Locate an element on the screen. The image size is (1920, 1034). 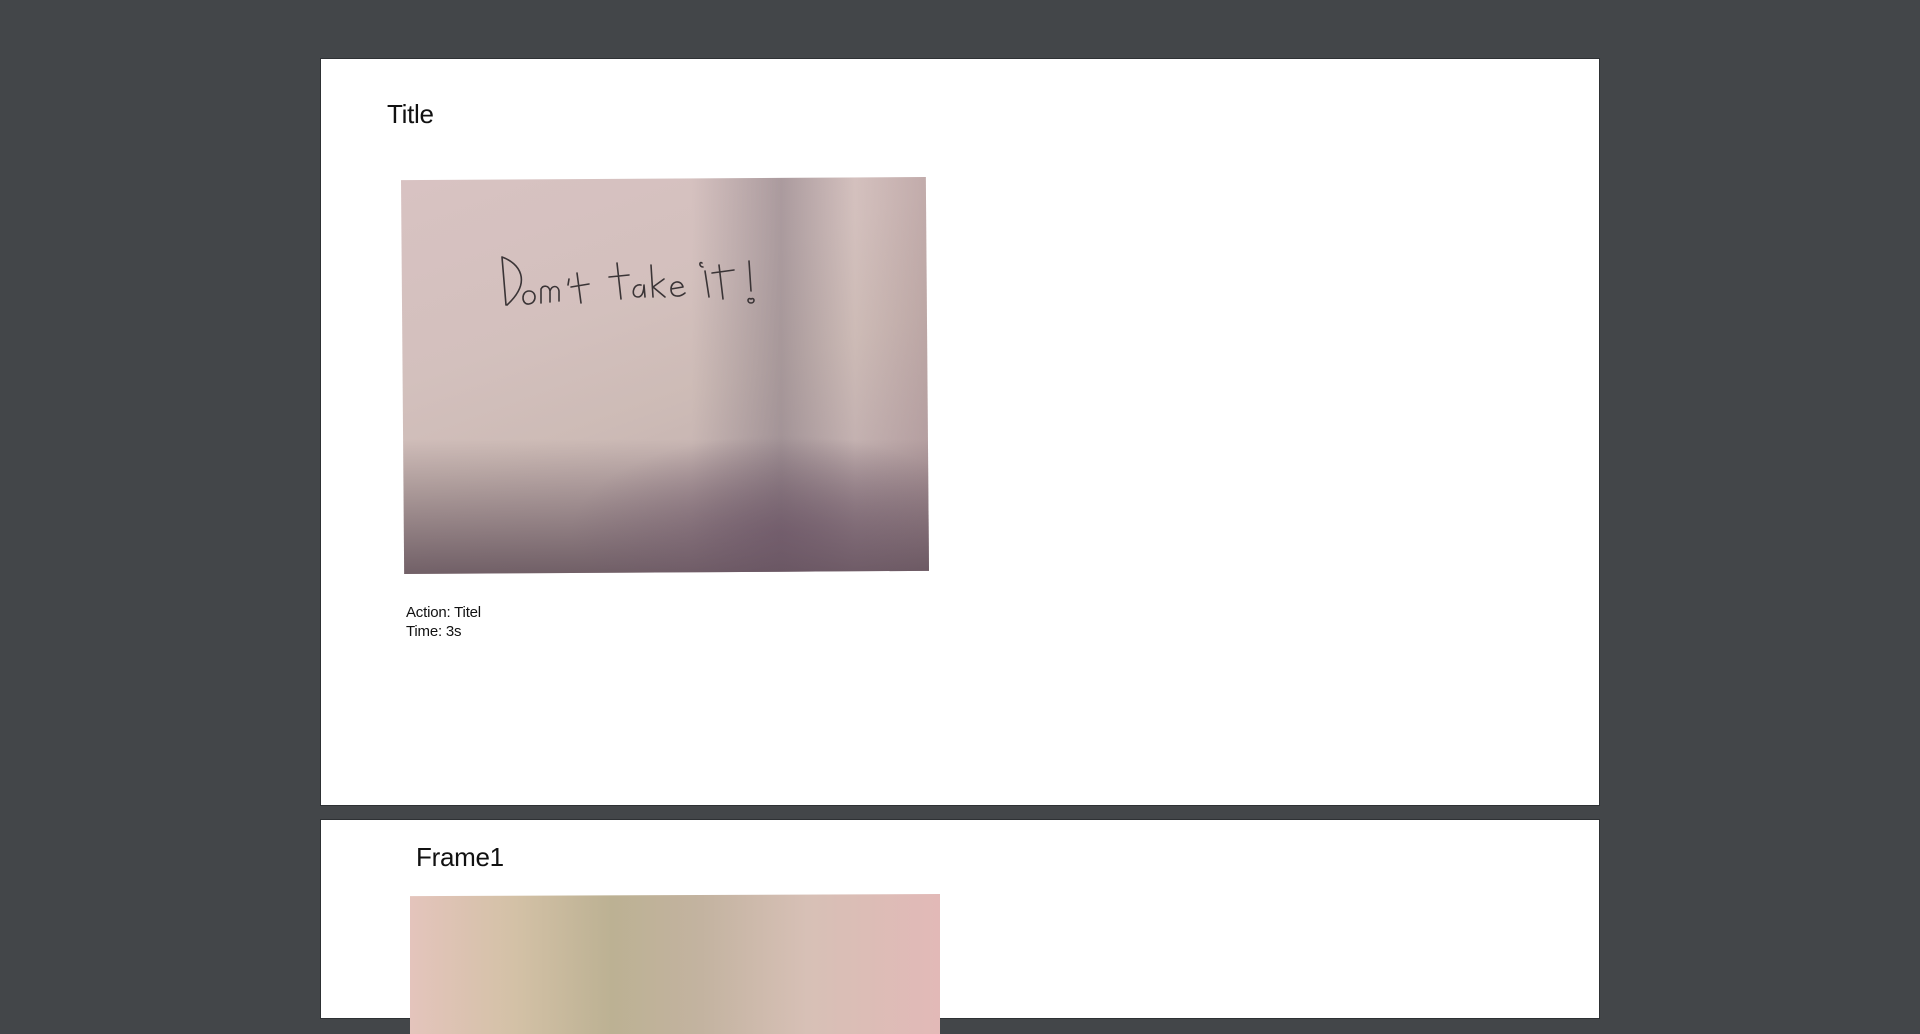
document-page: Frame1 is located at coordinates (960, 926).